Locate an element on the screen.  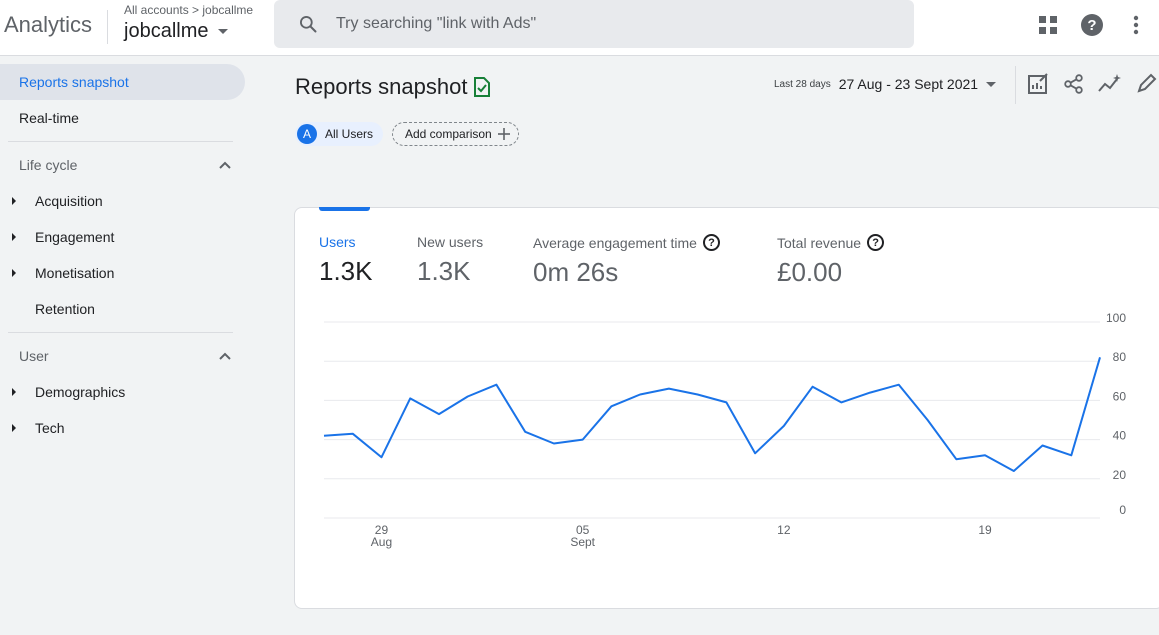
page-title: Reports snapshot is located at coordinates (381, 86).